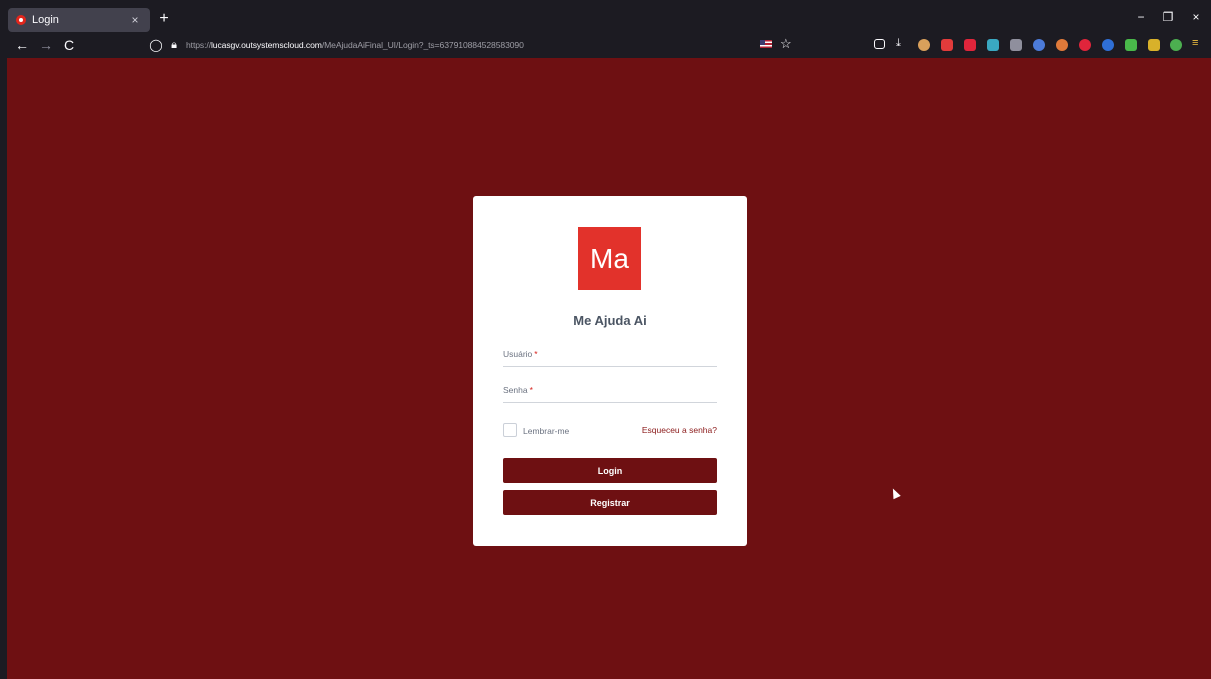  Describe the element at coordinates (902, 43) in the screenshot. I see `downloads-icon: ⤓` at that location.